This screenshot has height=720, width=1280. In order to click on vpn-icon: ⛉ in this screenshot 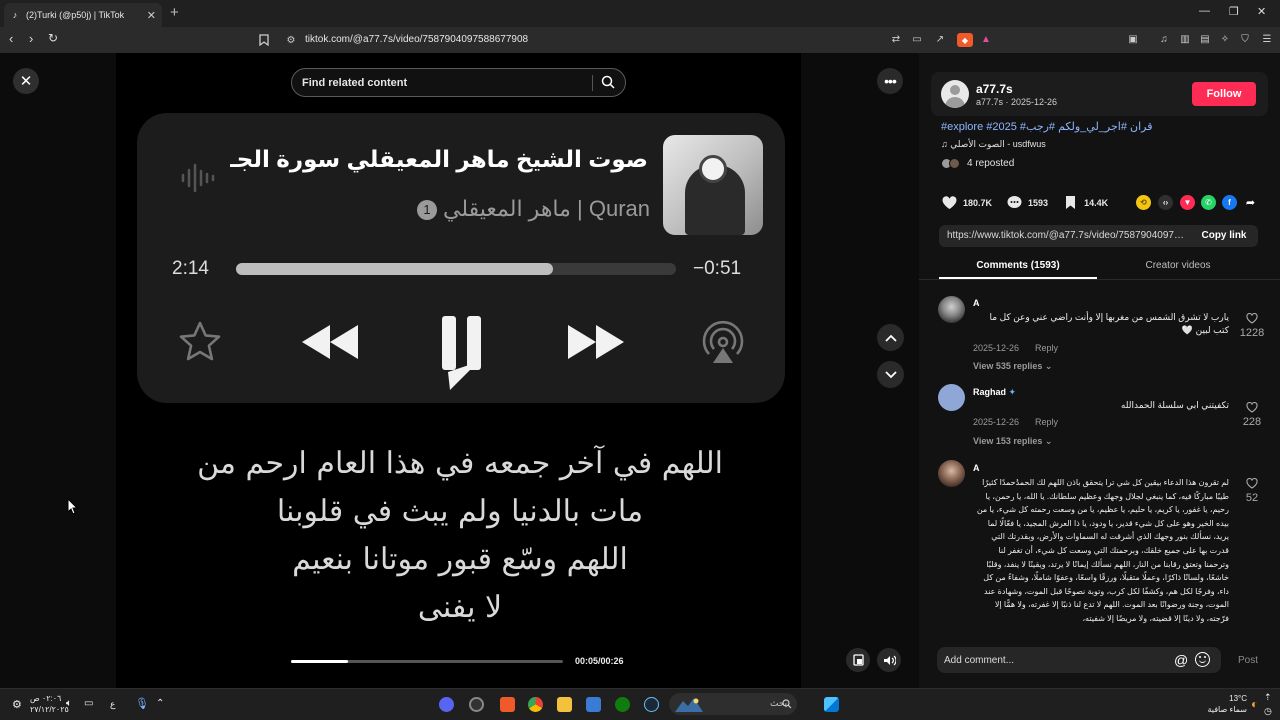, I will do `click(1245, 39)`.